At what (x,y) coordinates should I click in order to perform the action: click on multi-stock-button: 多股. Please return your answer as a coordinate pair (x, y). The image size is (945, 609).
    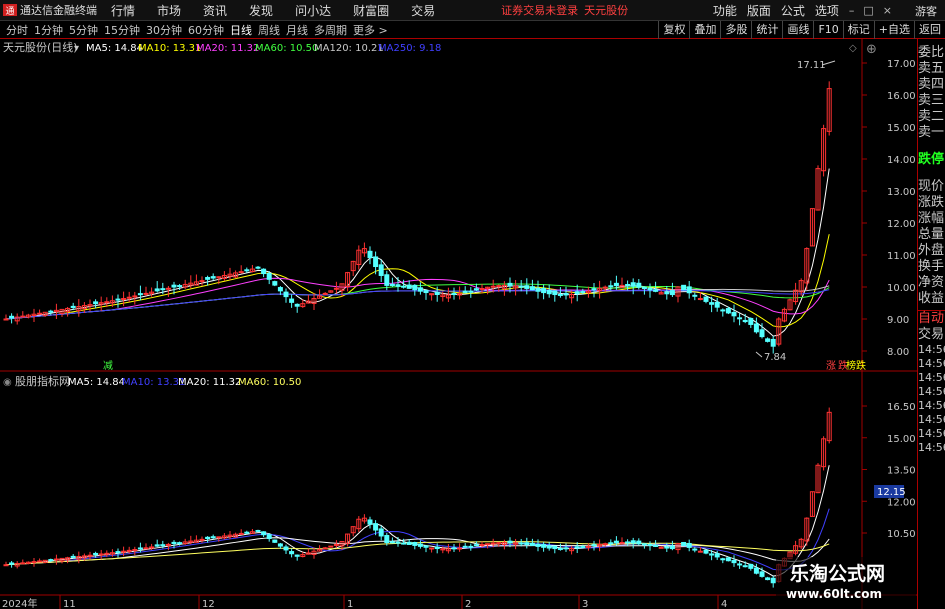
    Looking at the image, I should click on (735, 30).